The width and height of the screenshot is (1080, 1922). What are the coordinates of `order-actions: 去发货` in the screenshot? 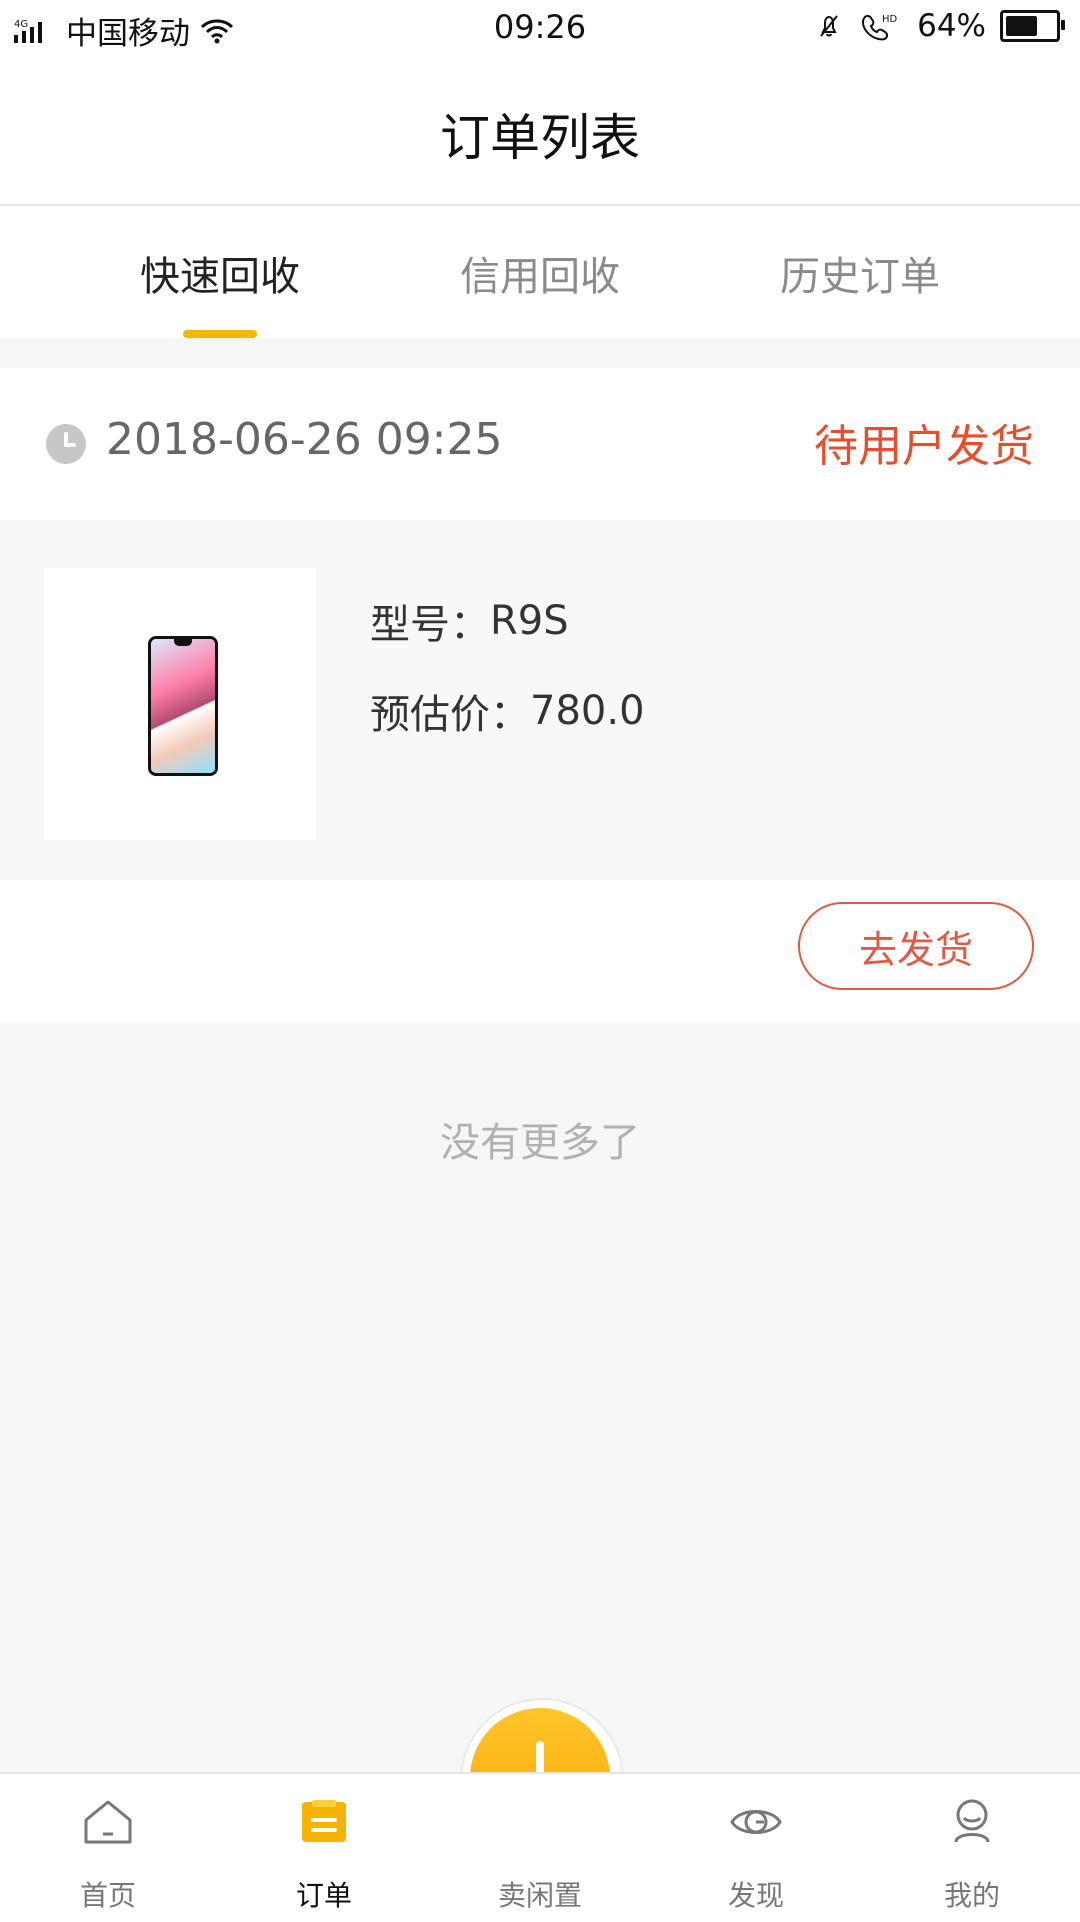 It's located at (540, 951).